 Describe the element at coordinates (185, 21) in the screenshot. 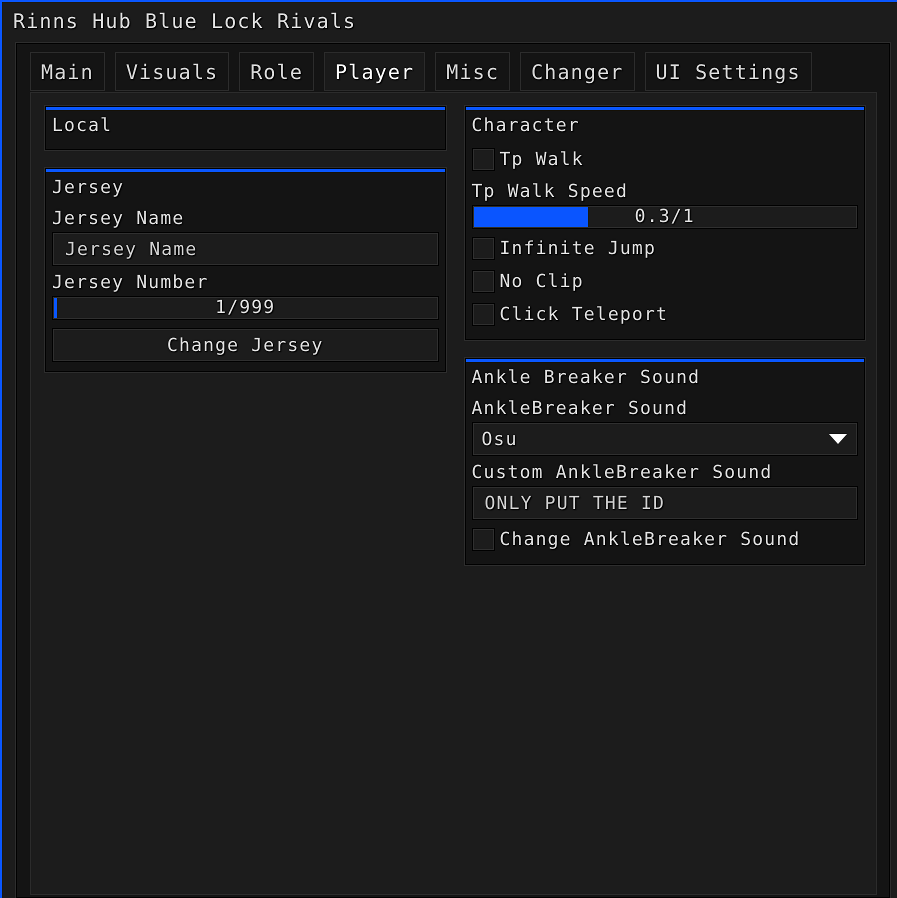

I see `window-title: Rinns Hub Blue Lock Rivals` at that location.